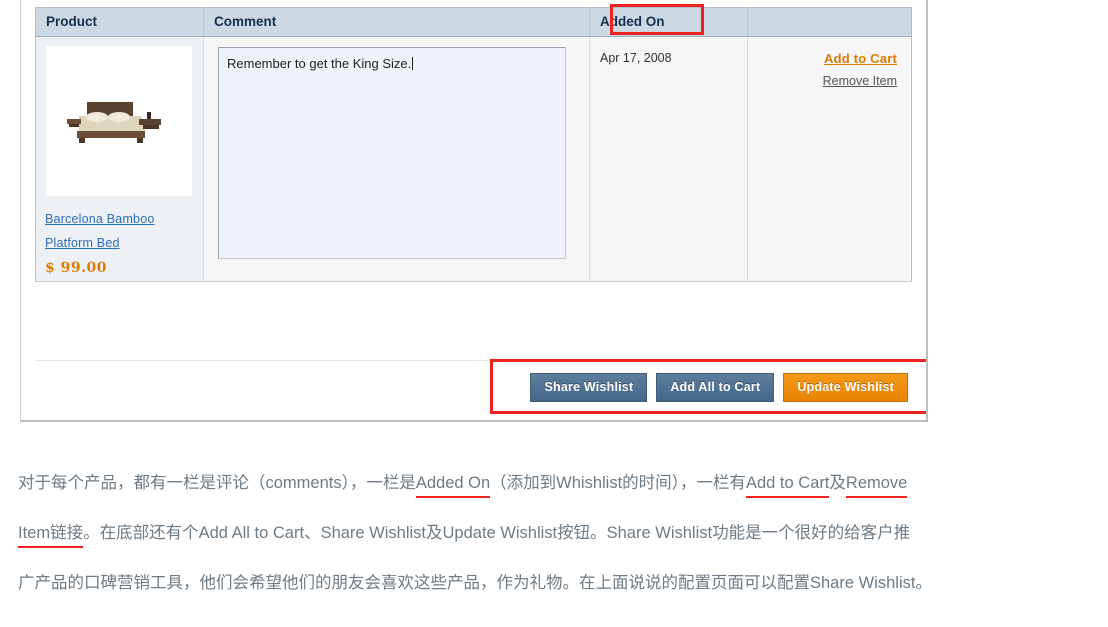 The height and width of the screenshot is (627, 1108). I want to click on caption-l1-a: 对于每个产品，都有一栏是评论（comments），一栏是, so click(217, 483).